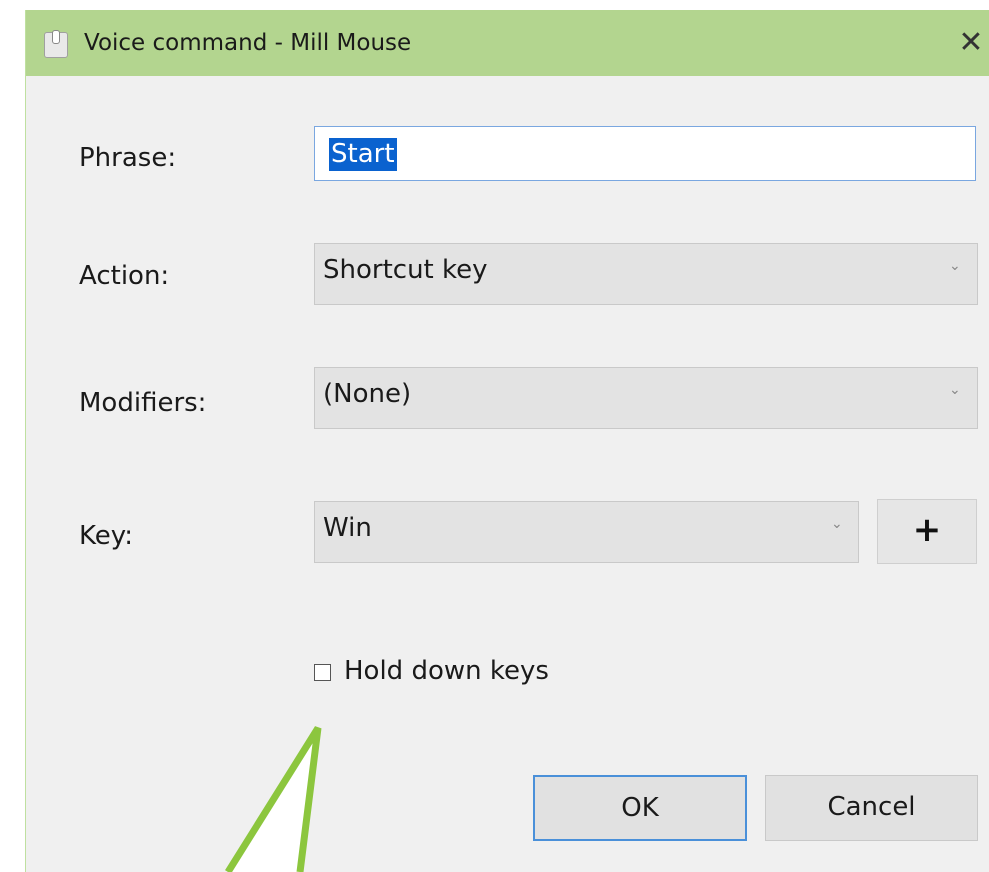 Image resolution: width=989 pixels, height=872 pixels. What do you see at coordinates (124, 276) in the screenshot?
I see `action-label: Action:` at bounding box center [124, 276].